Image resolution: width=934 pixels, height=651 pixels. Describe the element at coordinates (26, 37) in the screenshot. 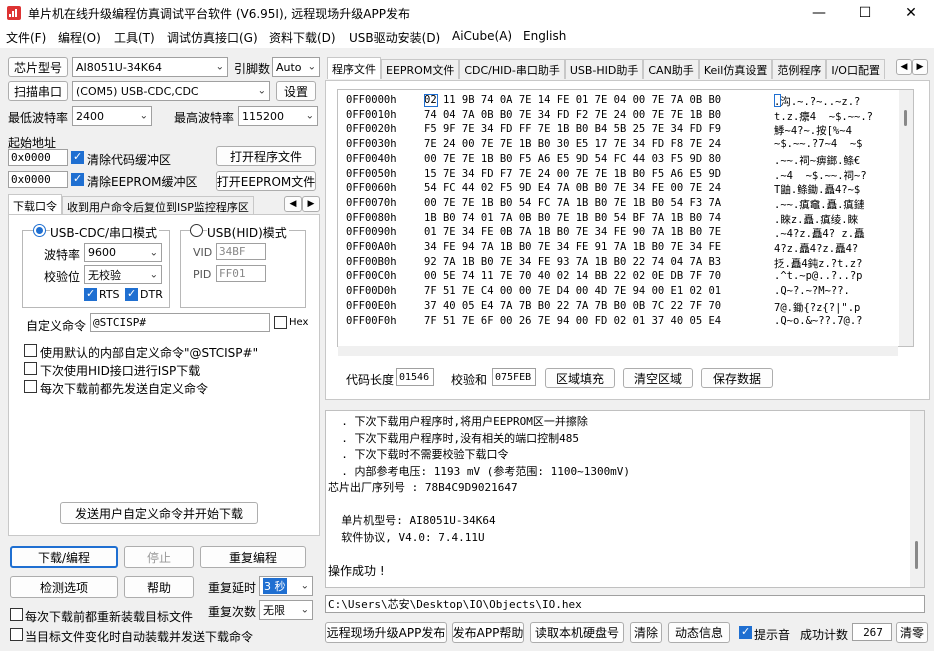

I see `menu-file: 文件(F)` at that location.